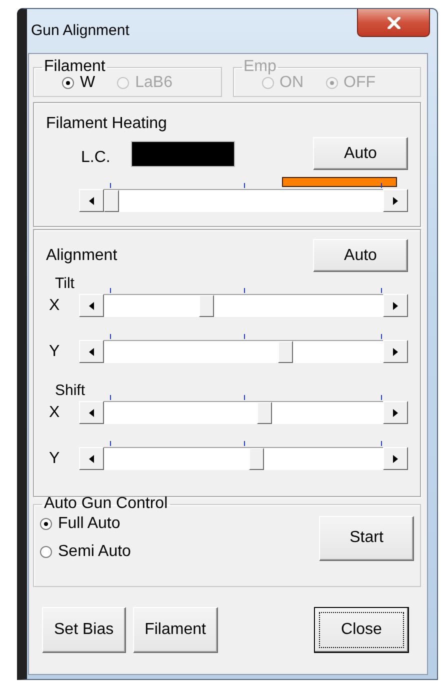  I want to click on radio-label: Full Auto, so click(89, 524).